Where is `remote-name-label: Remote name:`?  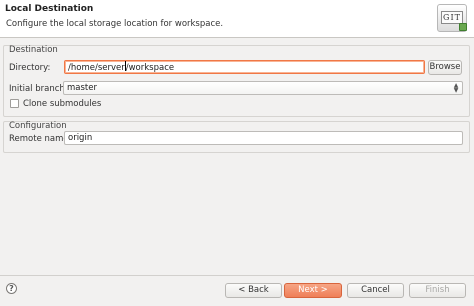 remote-name-label: Remote name: is located at coordinates (40, 139).